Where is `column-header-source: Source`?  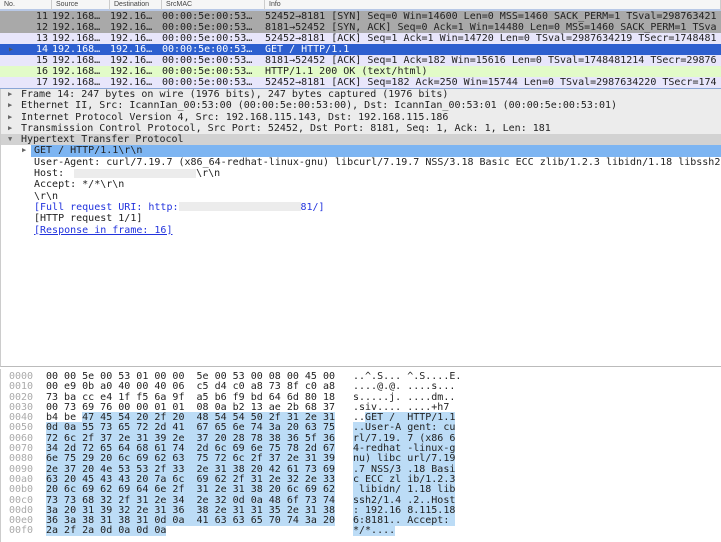 column-header-source: Source is located at coordinates (81, 5).